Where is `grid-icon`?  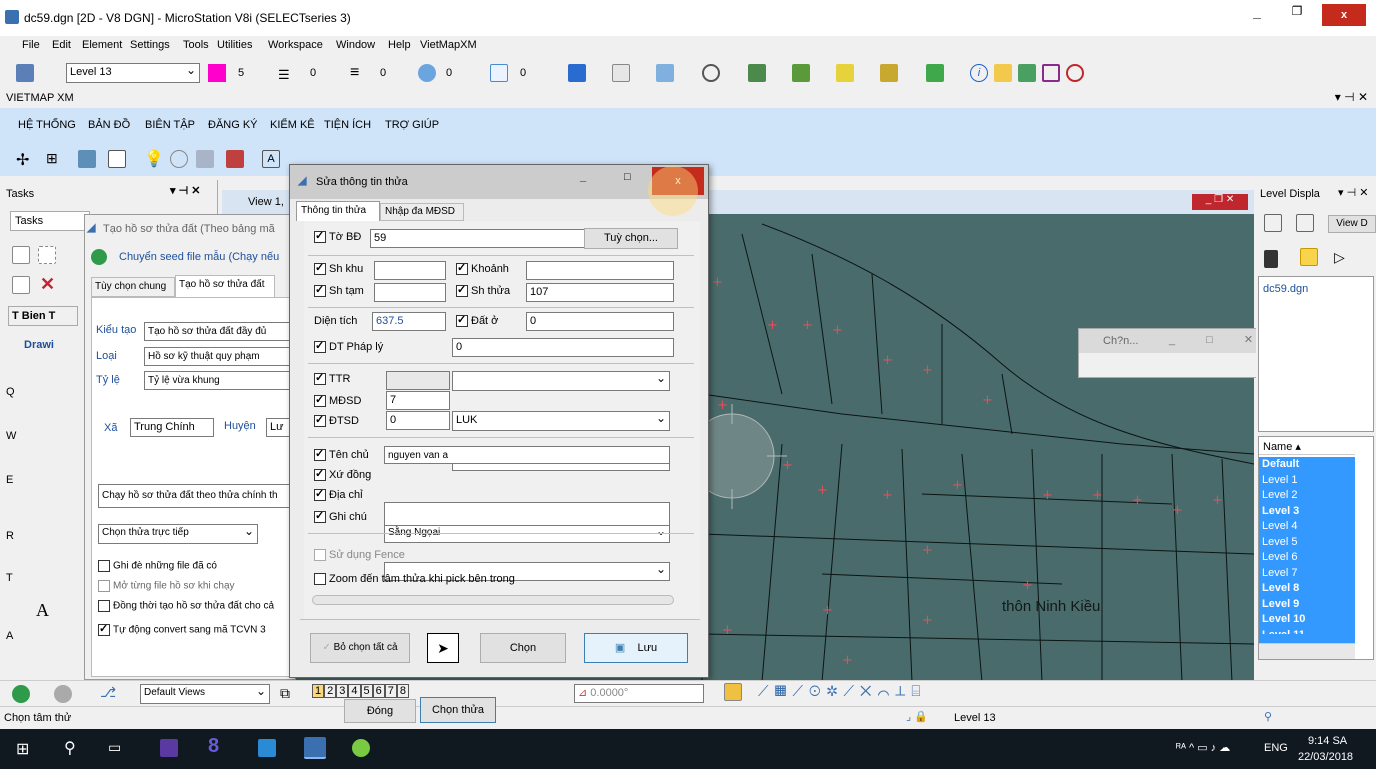
grid-icon is located at coordinates (1051, 73).